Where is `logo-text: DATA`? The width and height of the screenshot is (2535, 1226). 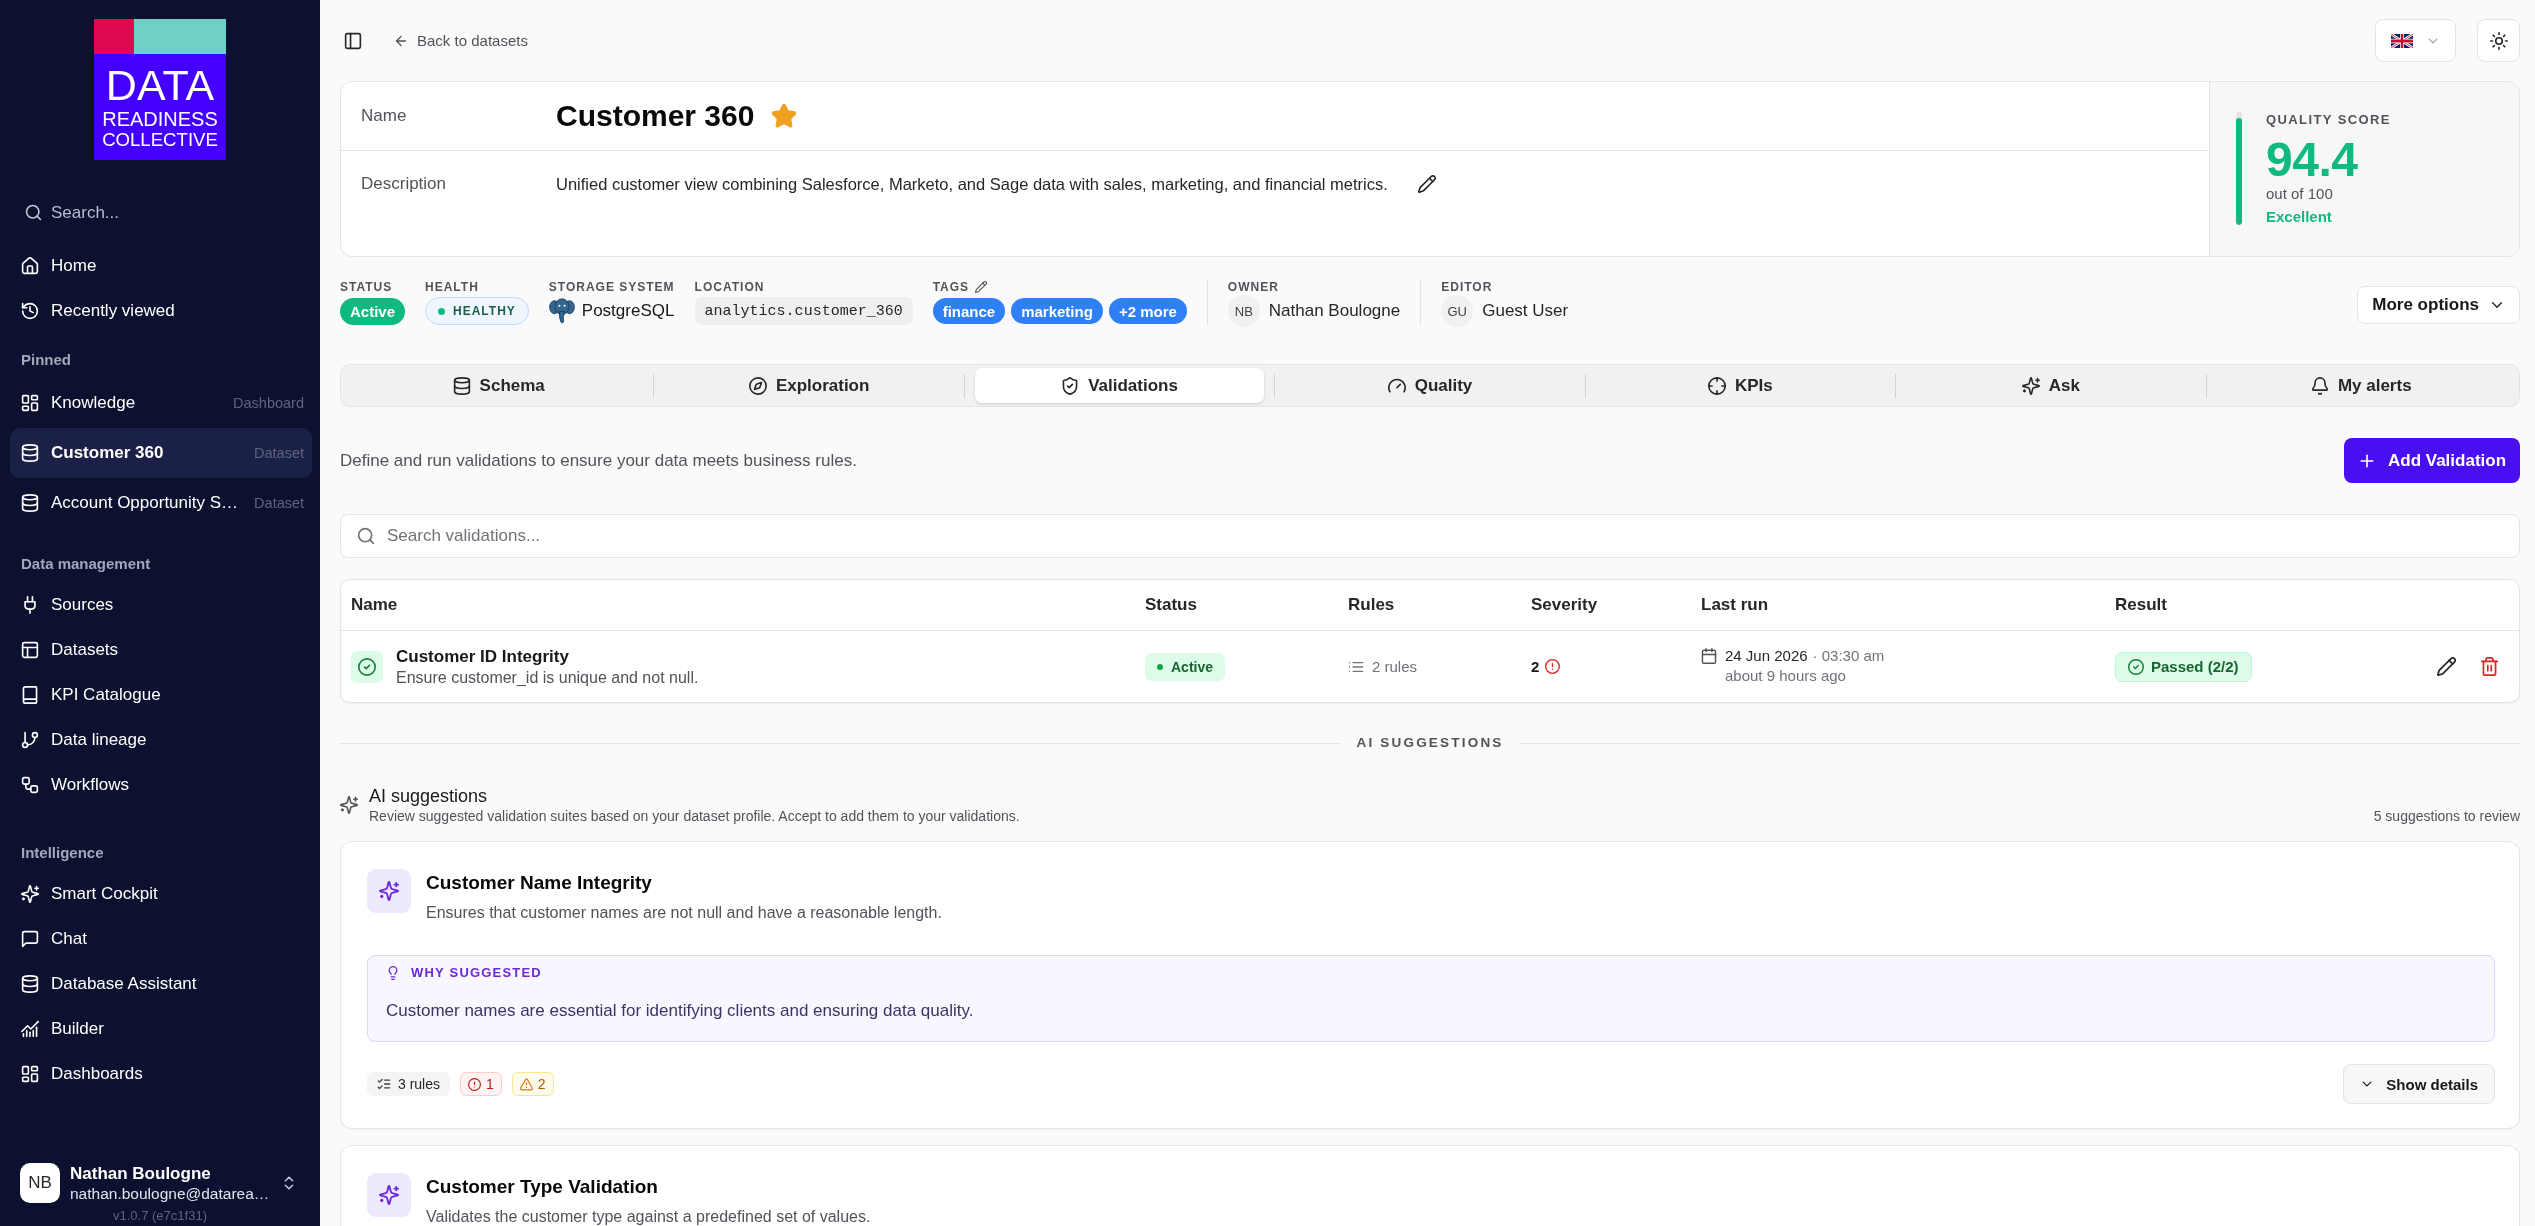 logo-text: DATA is located at coordinates (160, 85).